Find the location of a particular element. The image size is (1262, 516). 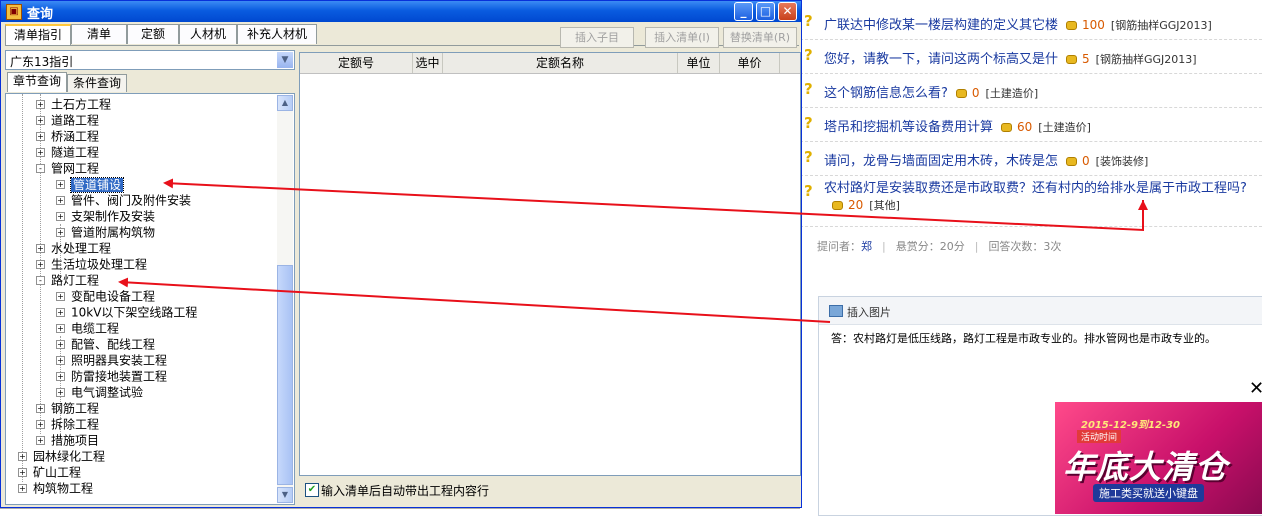

scroll-up-icon: ▲ is located at coordinates (285, 103).